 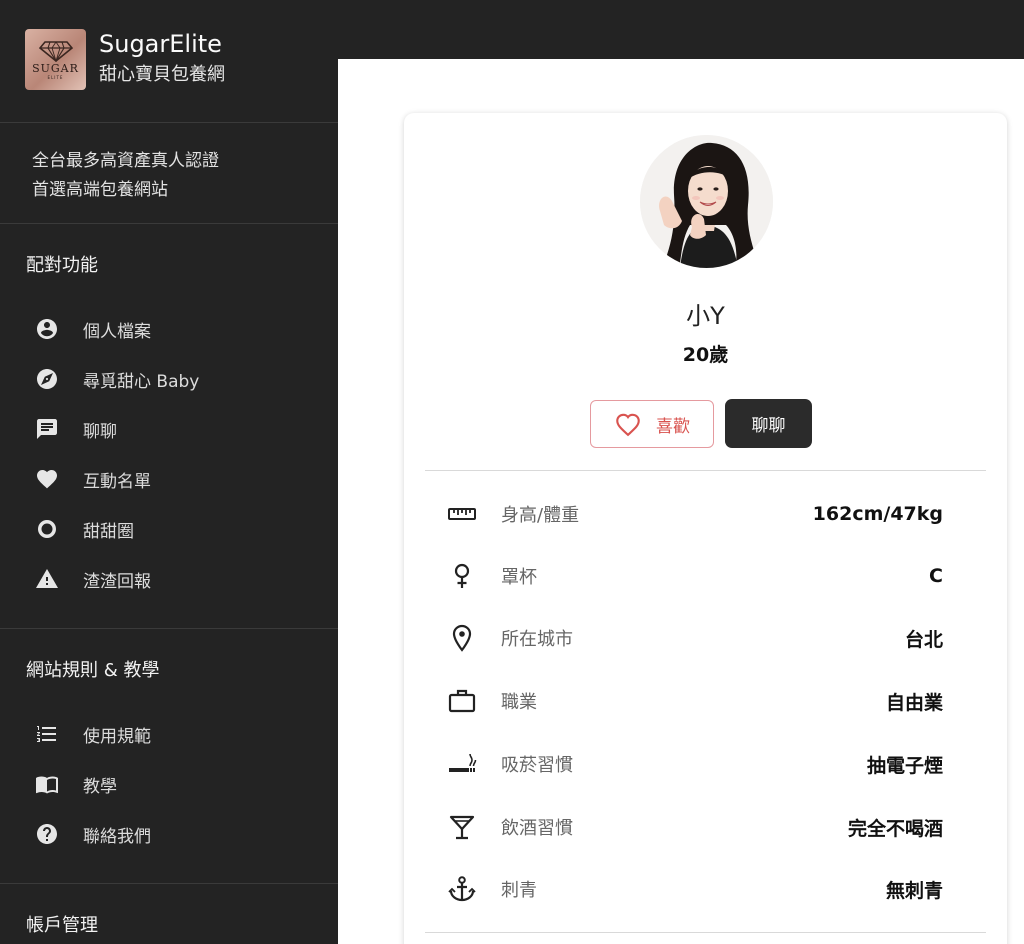 I want to click on top-bar, so click(x=681, y=29).